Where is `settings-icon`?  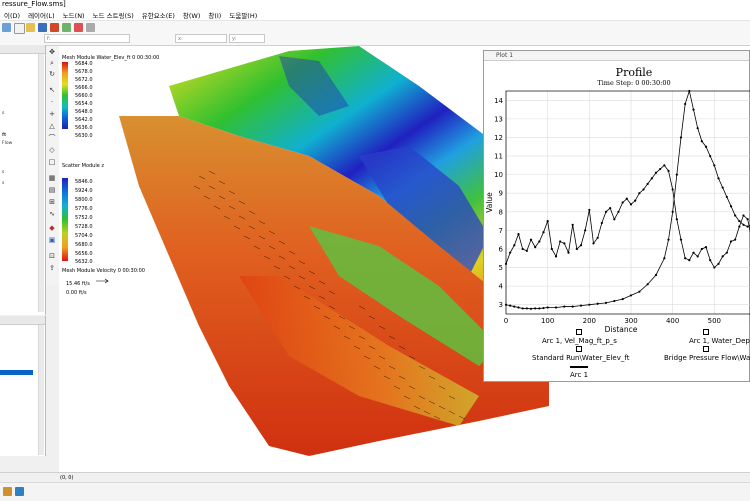 settings-icon is located at coordinates (90, 27).